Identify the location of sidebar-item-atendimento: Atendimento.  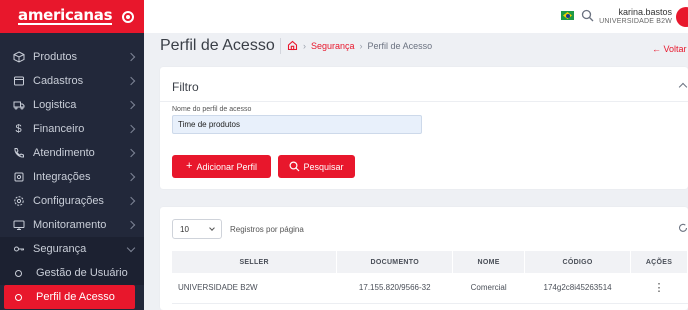
(72, 153).